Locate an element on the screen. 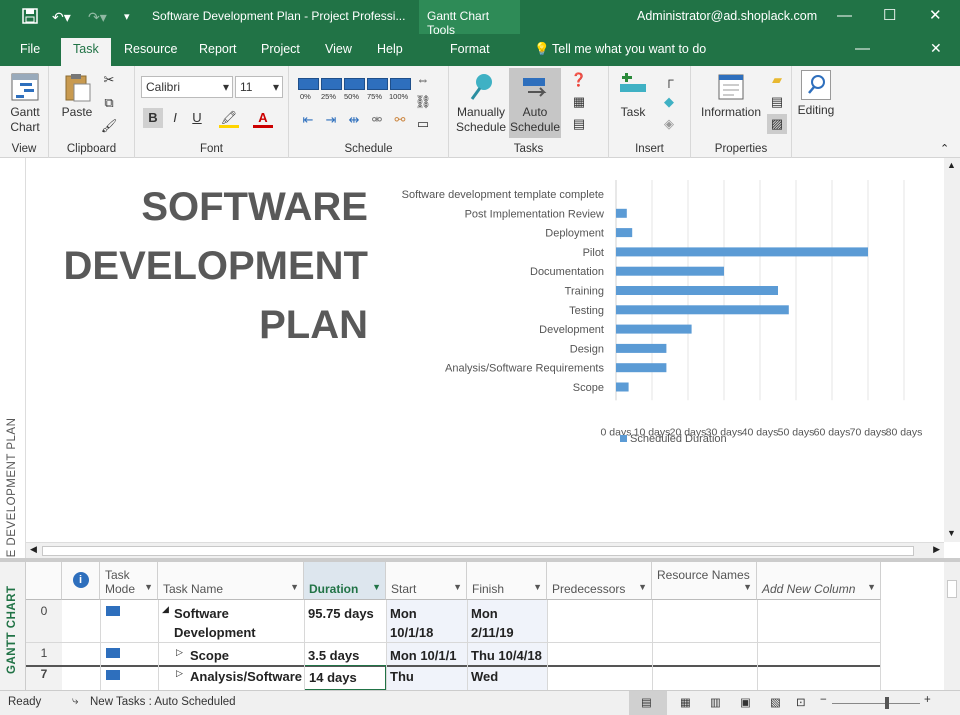 The width and height of the screenshot is (960, 715). summary-icon: ┌ is located at coordinates (669, 80).